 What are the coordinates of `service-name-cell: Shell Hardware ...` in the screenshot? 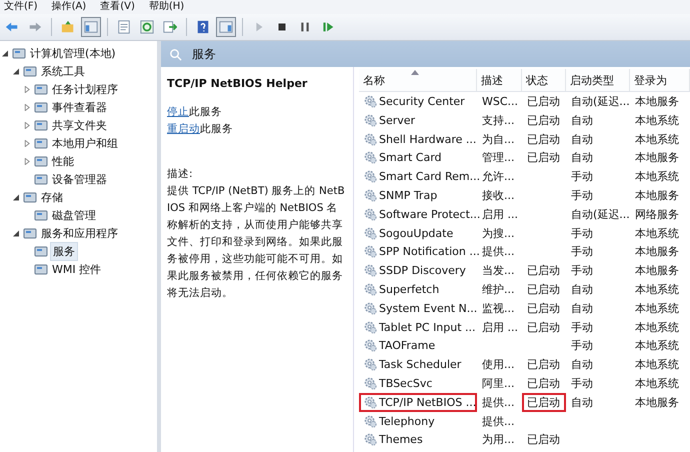 It's located at (418, 139).